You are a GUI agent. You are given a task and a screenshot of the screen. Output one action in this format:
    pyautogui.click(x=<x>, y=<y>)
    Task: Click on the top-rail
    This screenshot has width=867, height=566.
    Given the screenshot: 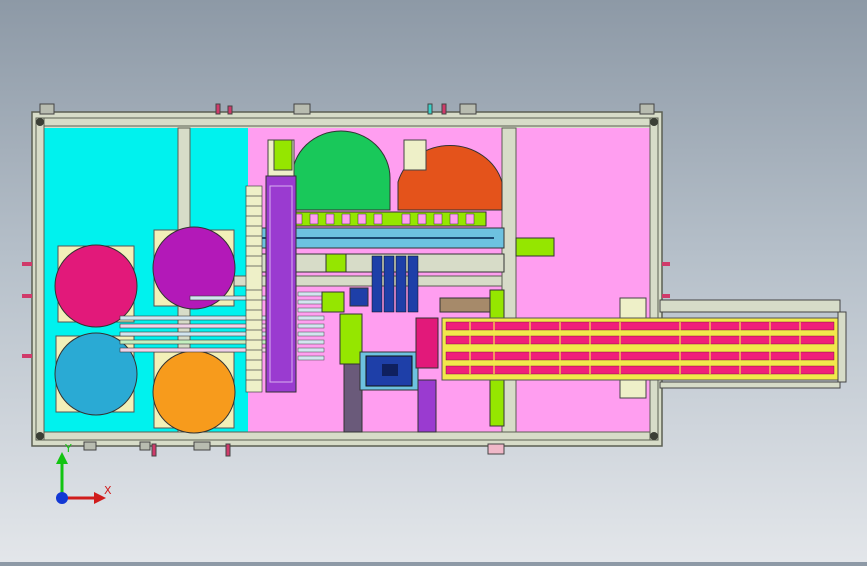 What is the action you would take?
    pyautogui.click(x=346, y=122)
    